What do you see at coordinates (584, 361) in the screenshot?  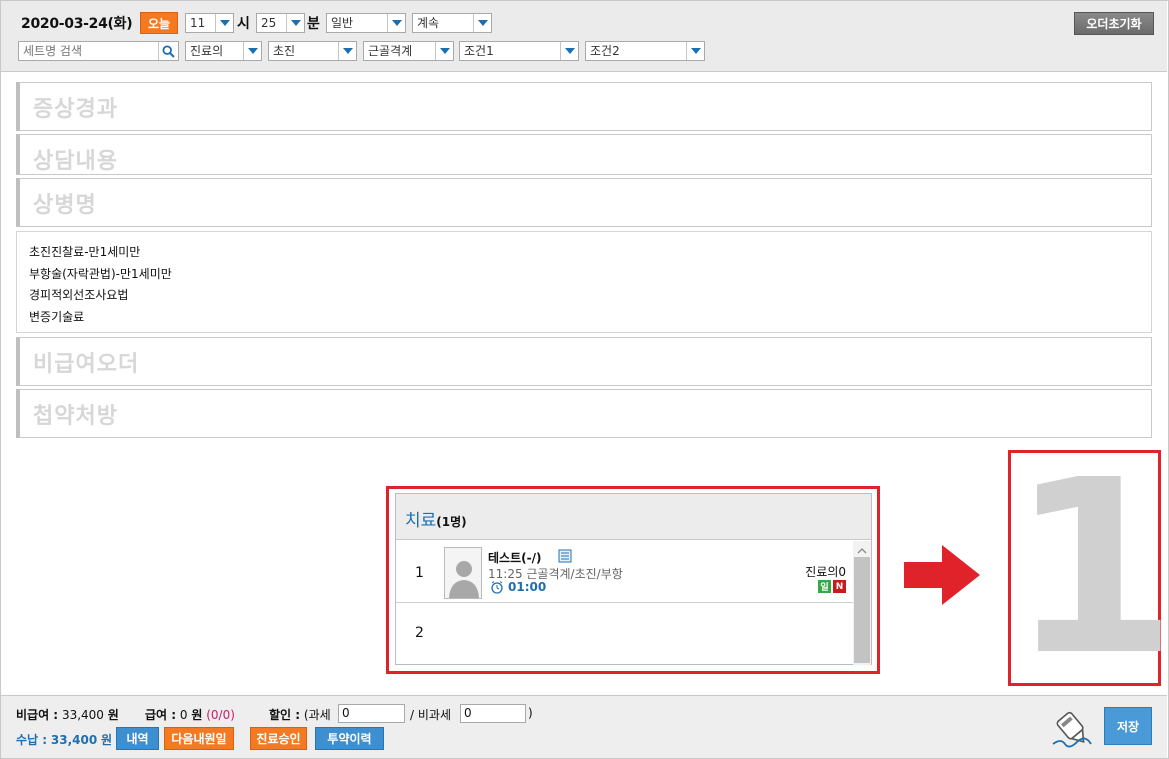 I see `nonpay-order-section: 비급여오더` at bounding box center [584, 361].